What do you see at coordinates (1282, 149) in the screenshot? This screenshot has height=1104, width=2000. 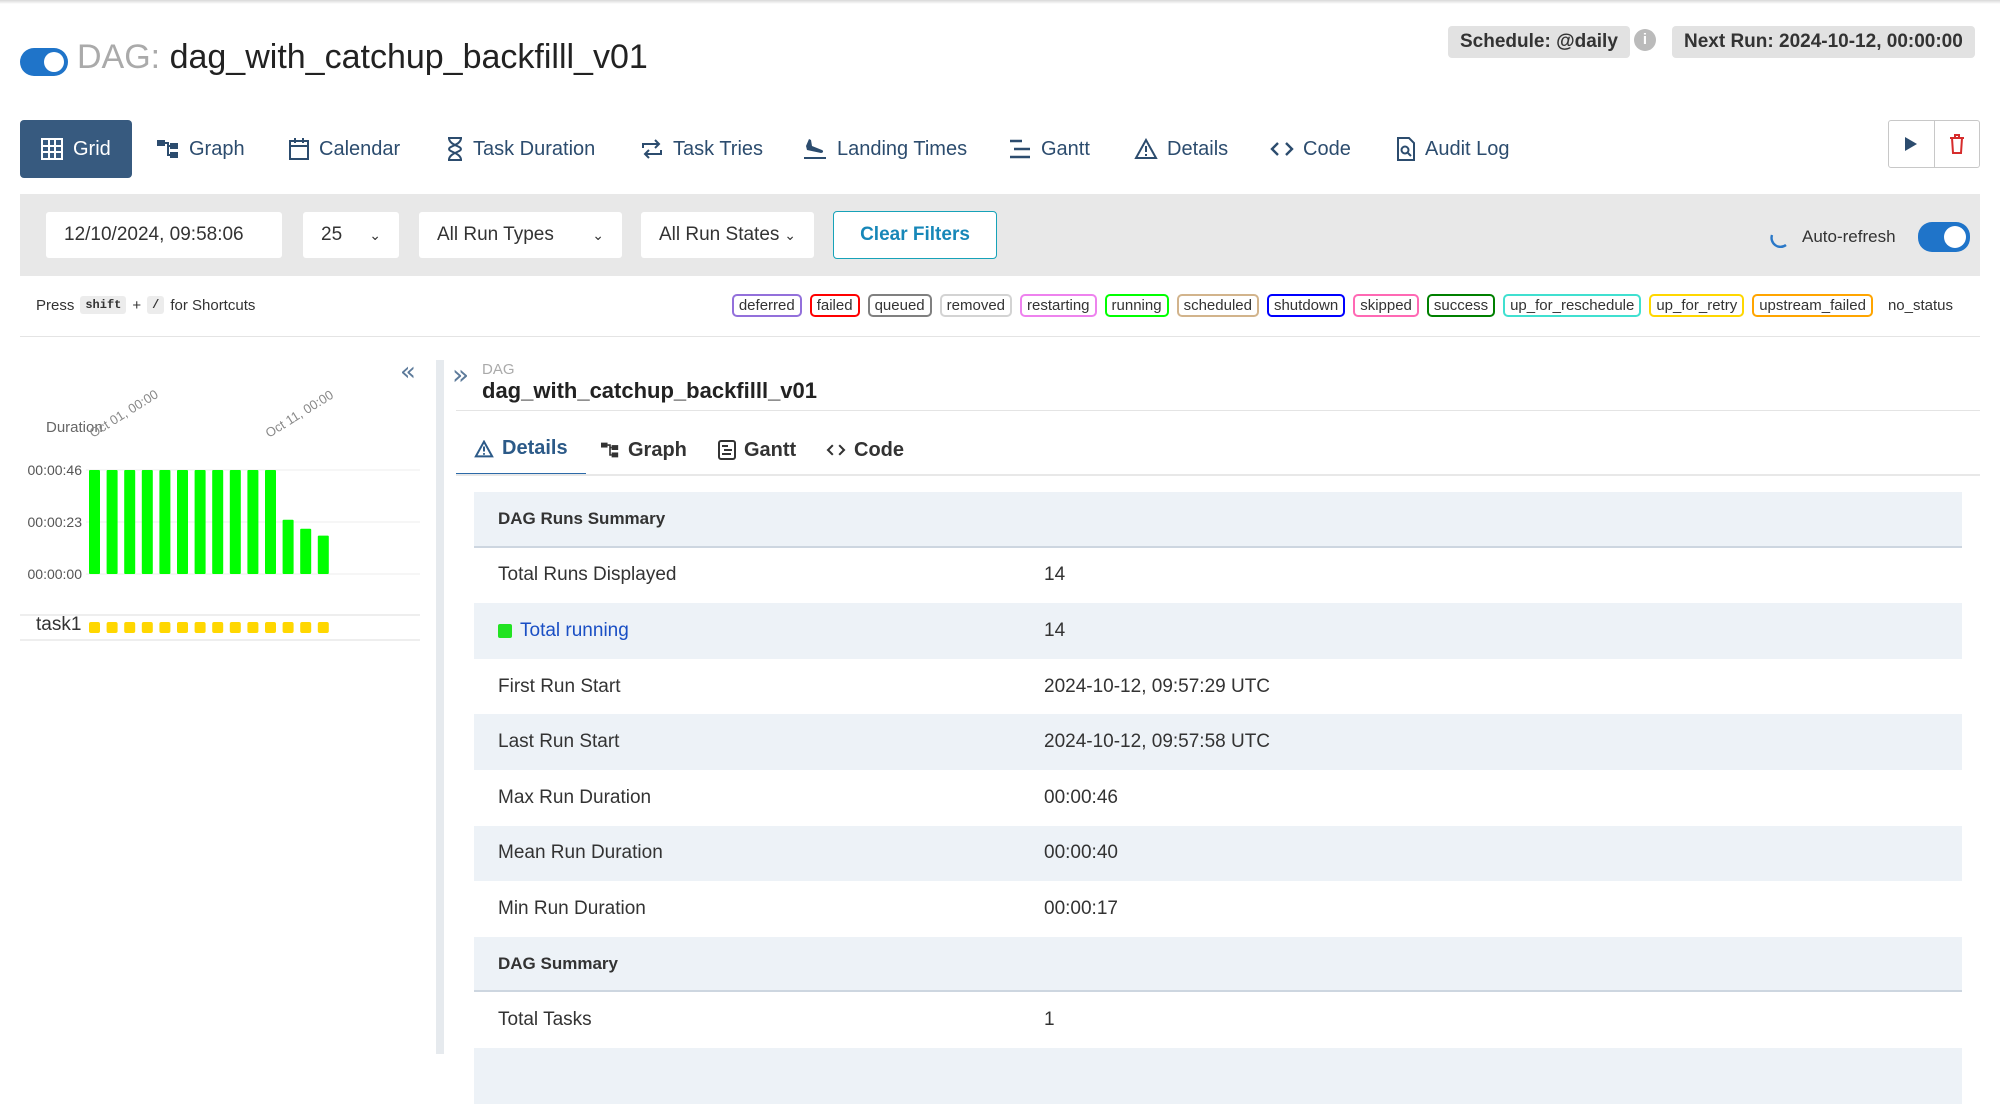 I see `code-icon` at bounding box center [1282, 149].